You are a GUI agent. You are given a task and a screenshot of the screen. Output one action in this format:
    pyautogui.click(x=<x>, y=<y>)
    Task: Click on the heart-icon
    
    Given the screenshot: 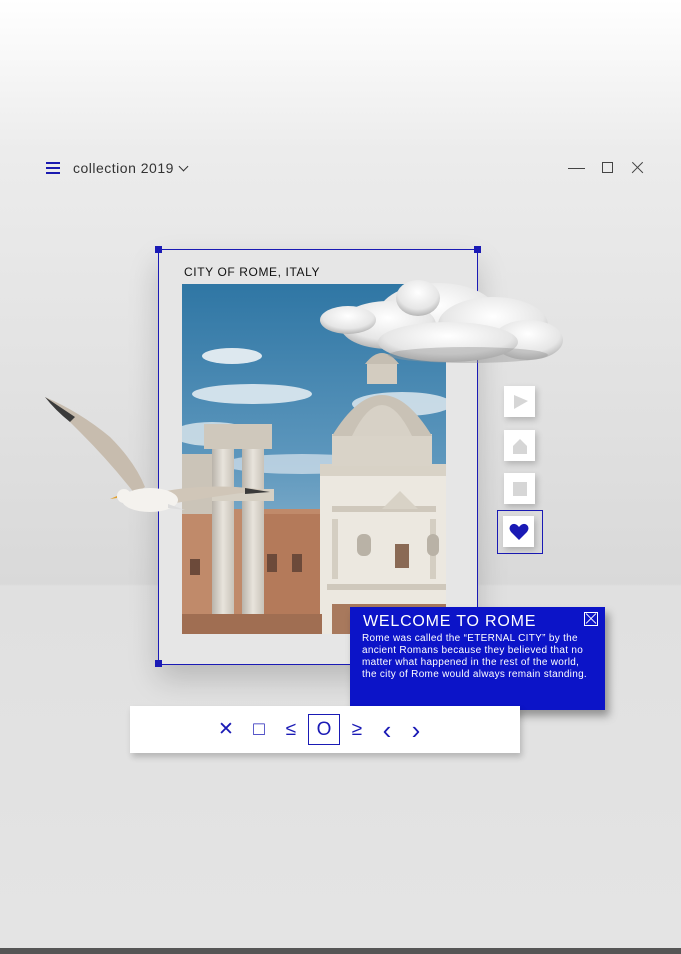 What is the action you would take?
    pyautogui.click(x=518, y=531)
    